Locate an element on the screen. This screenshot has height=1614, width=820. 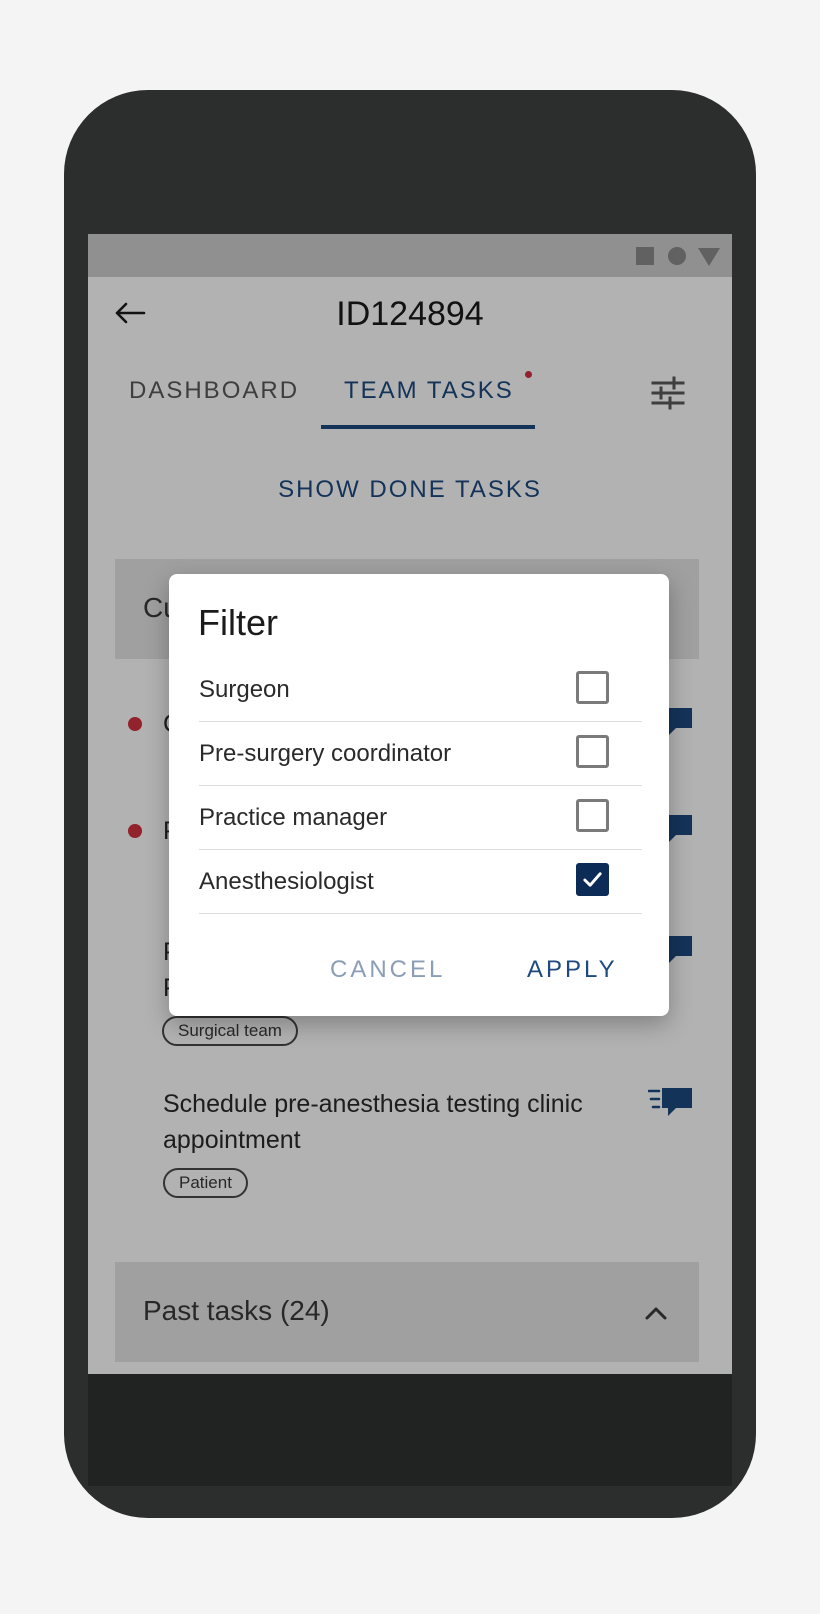
dialog-title: Filter is located at coordinates (238, 622).